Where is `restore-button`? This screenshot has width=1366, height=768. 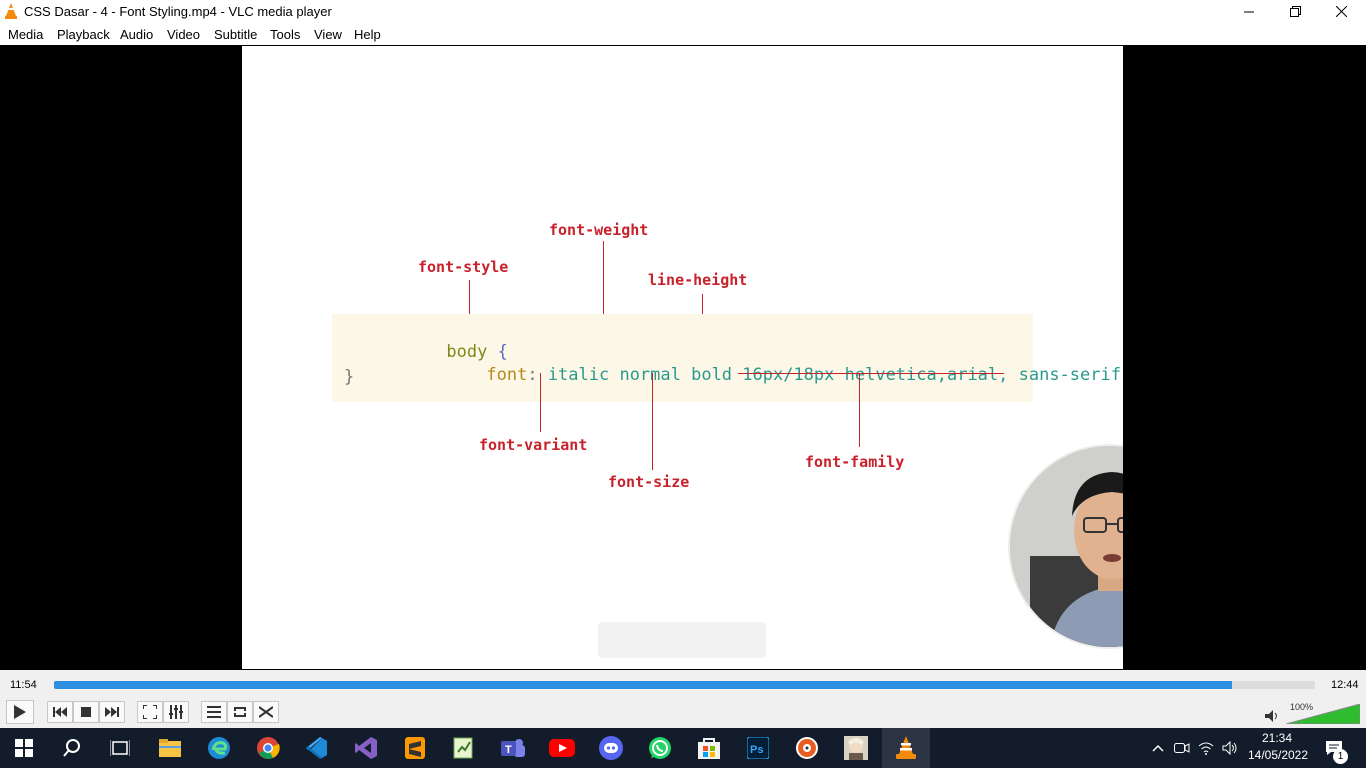
restore-button is located at coordinates (1295, 11).